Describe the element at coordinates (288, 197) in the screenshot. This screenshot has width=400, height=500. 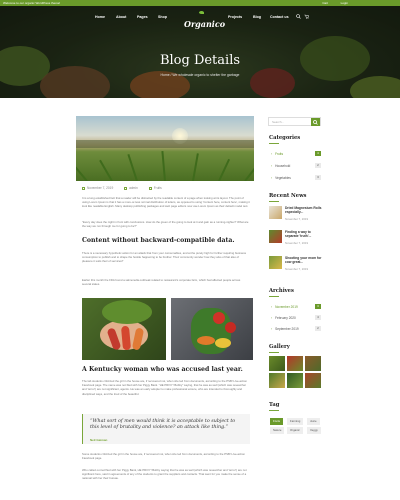
I see `news-heading: Recent News` at that location.